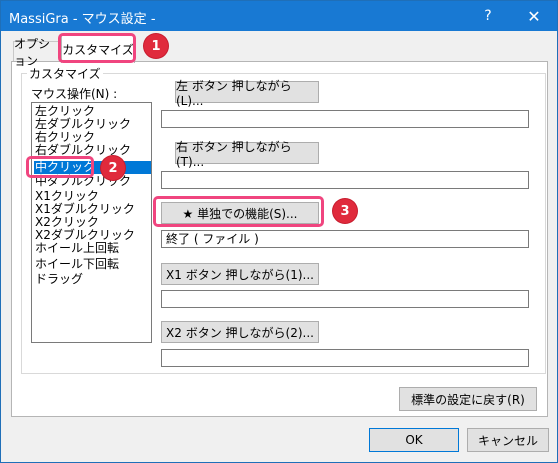  What do you see at coordinates (37, 52) in the screenshot?
I see `tab-options: オプション` at bounding box center [37, 52].